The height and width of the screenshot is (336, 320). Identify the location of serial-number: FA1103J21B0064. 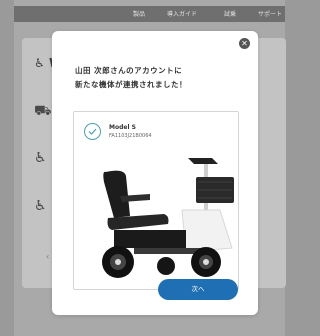
(130, 136).